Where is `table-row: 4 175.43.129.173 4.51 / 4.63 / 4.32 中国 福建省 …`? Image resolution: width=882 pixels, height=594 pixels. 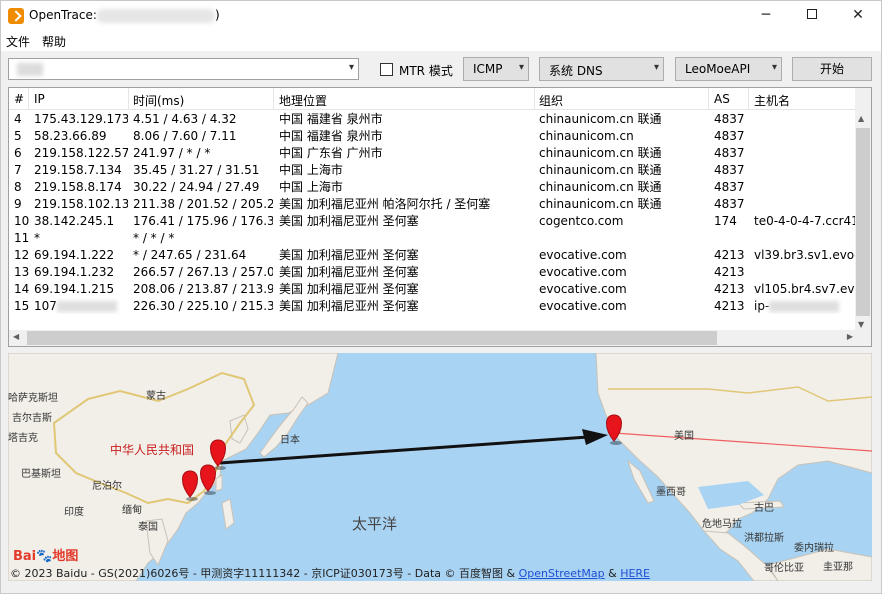 table-row: 4 175.43.129.173 4.51 / 4.63 / 4.32 中国 福建省 … is located at coordinates (433, 119).